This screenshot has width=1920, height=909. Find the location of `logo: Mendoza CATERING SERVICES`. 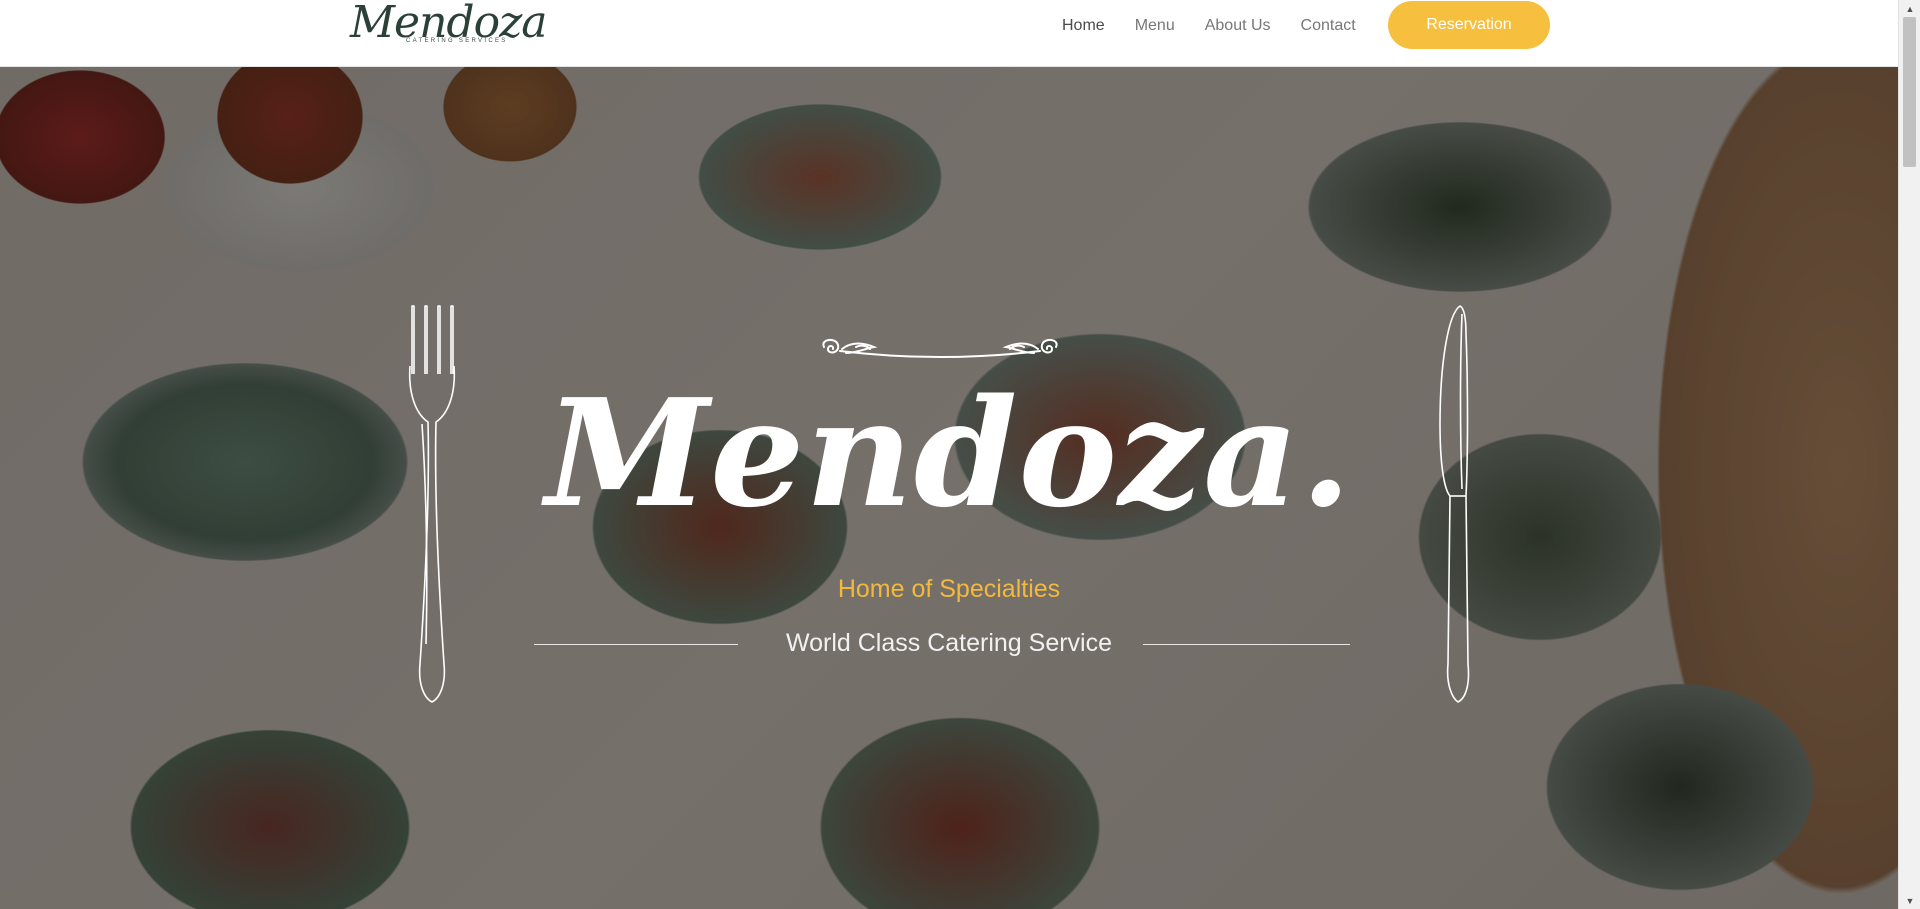

logo: Mendoza CATERING SERVICES is located at coordinates (448, 25).